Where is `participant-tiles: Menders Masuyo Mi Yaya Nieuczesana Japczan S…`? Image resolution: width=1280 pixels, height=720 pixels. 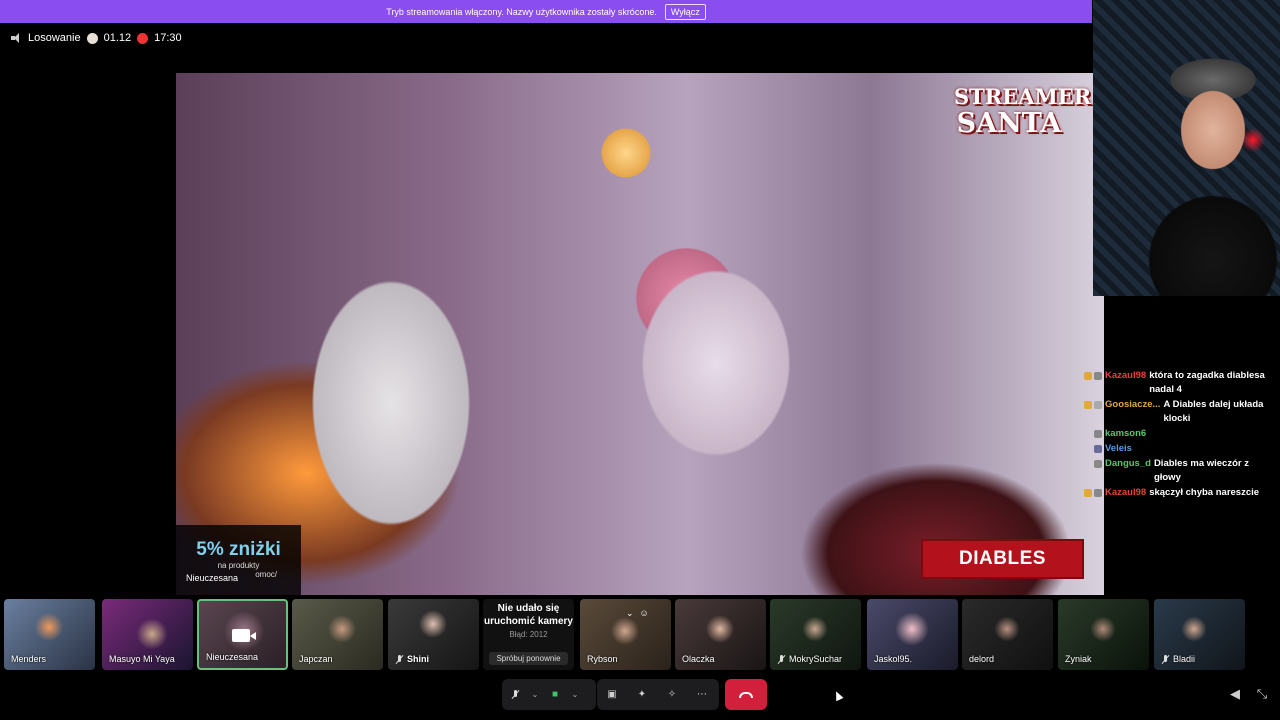 participant-tiles: Menders Masuyo Mi Yaya Nieuczesana Japczan S… is located at coordinates (640, 635).